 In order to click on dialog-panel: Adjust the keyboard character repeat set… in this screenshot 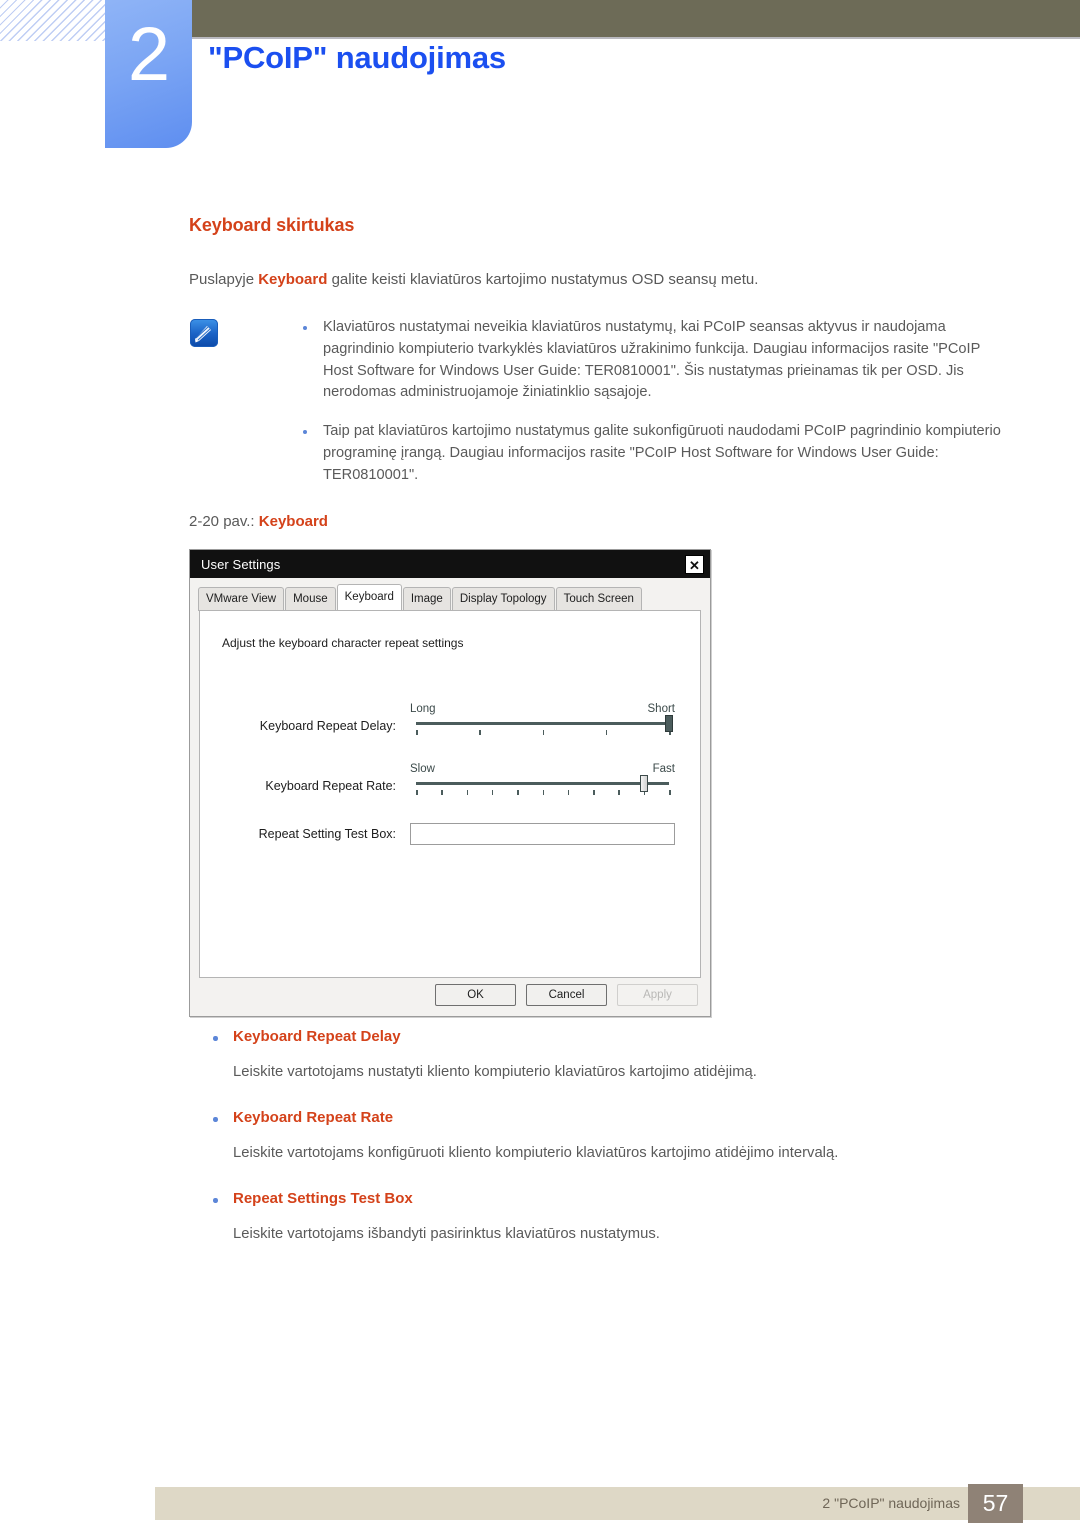, I will do `click(450, 794)`.